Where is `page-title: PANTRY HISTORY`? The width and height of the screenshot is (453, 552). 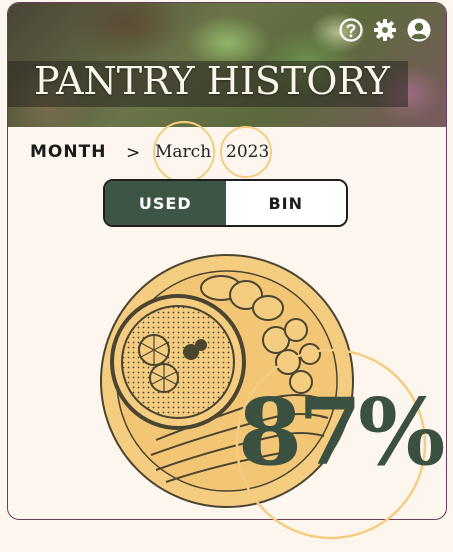 page-title: PANTRY HISTORY is located at coordinates (212, 81).